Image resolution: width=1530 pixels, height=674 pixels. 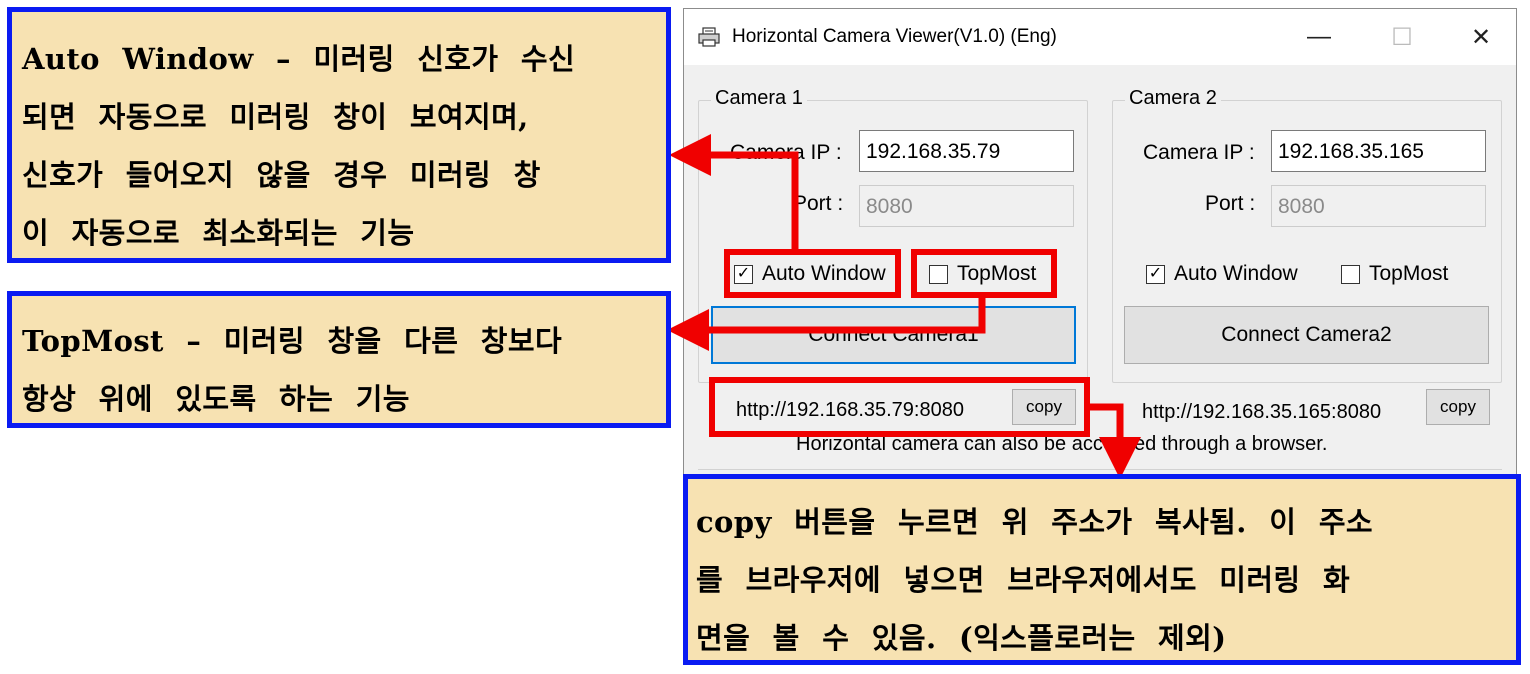 I want to click on callout-line: 항상 위에 있도록 하는 기능, so click(x=216, y=399).